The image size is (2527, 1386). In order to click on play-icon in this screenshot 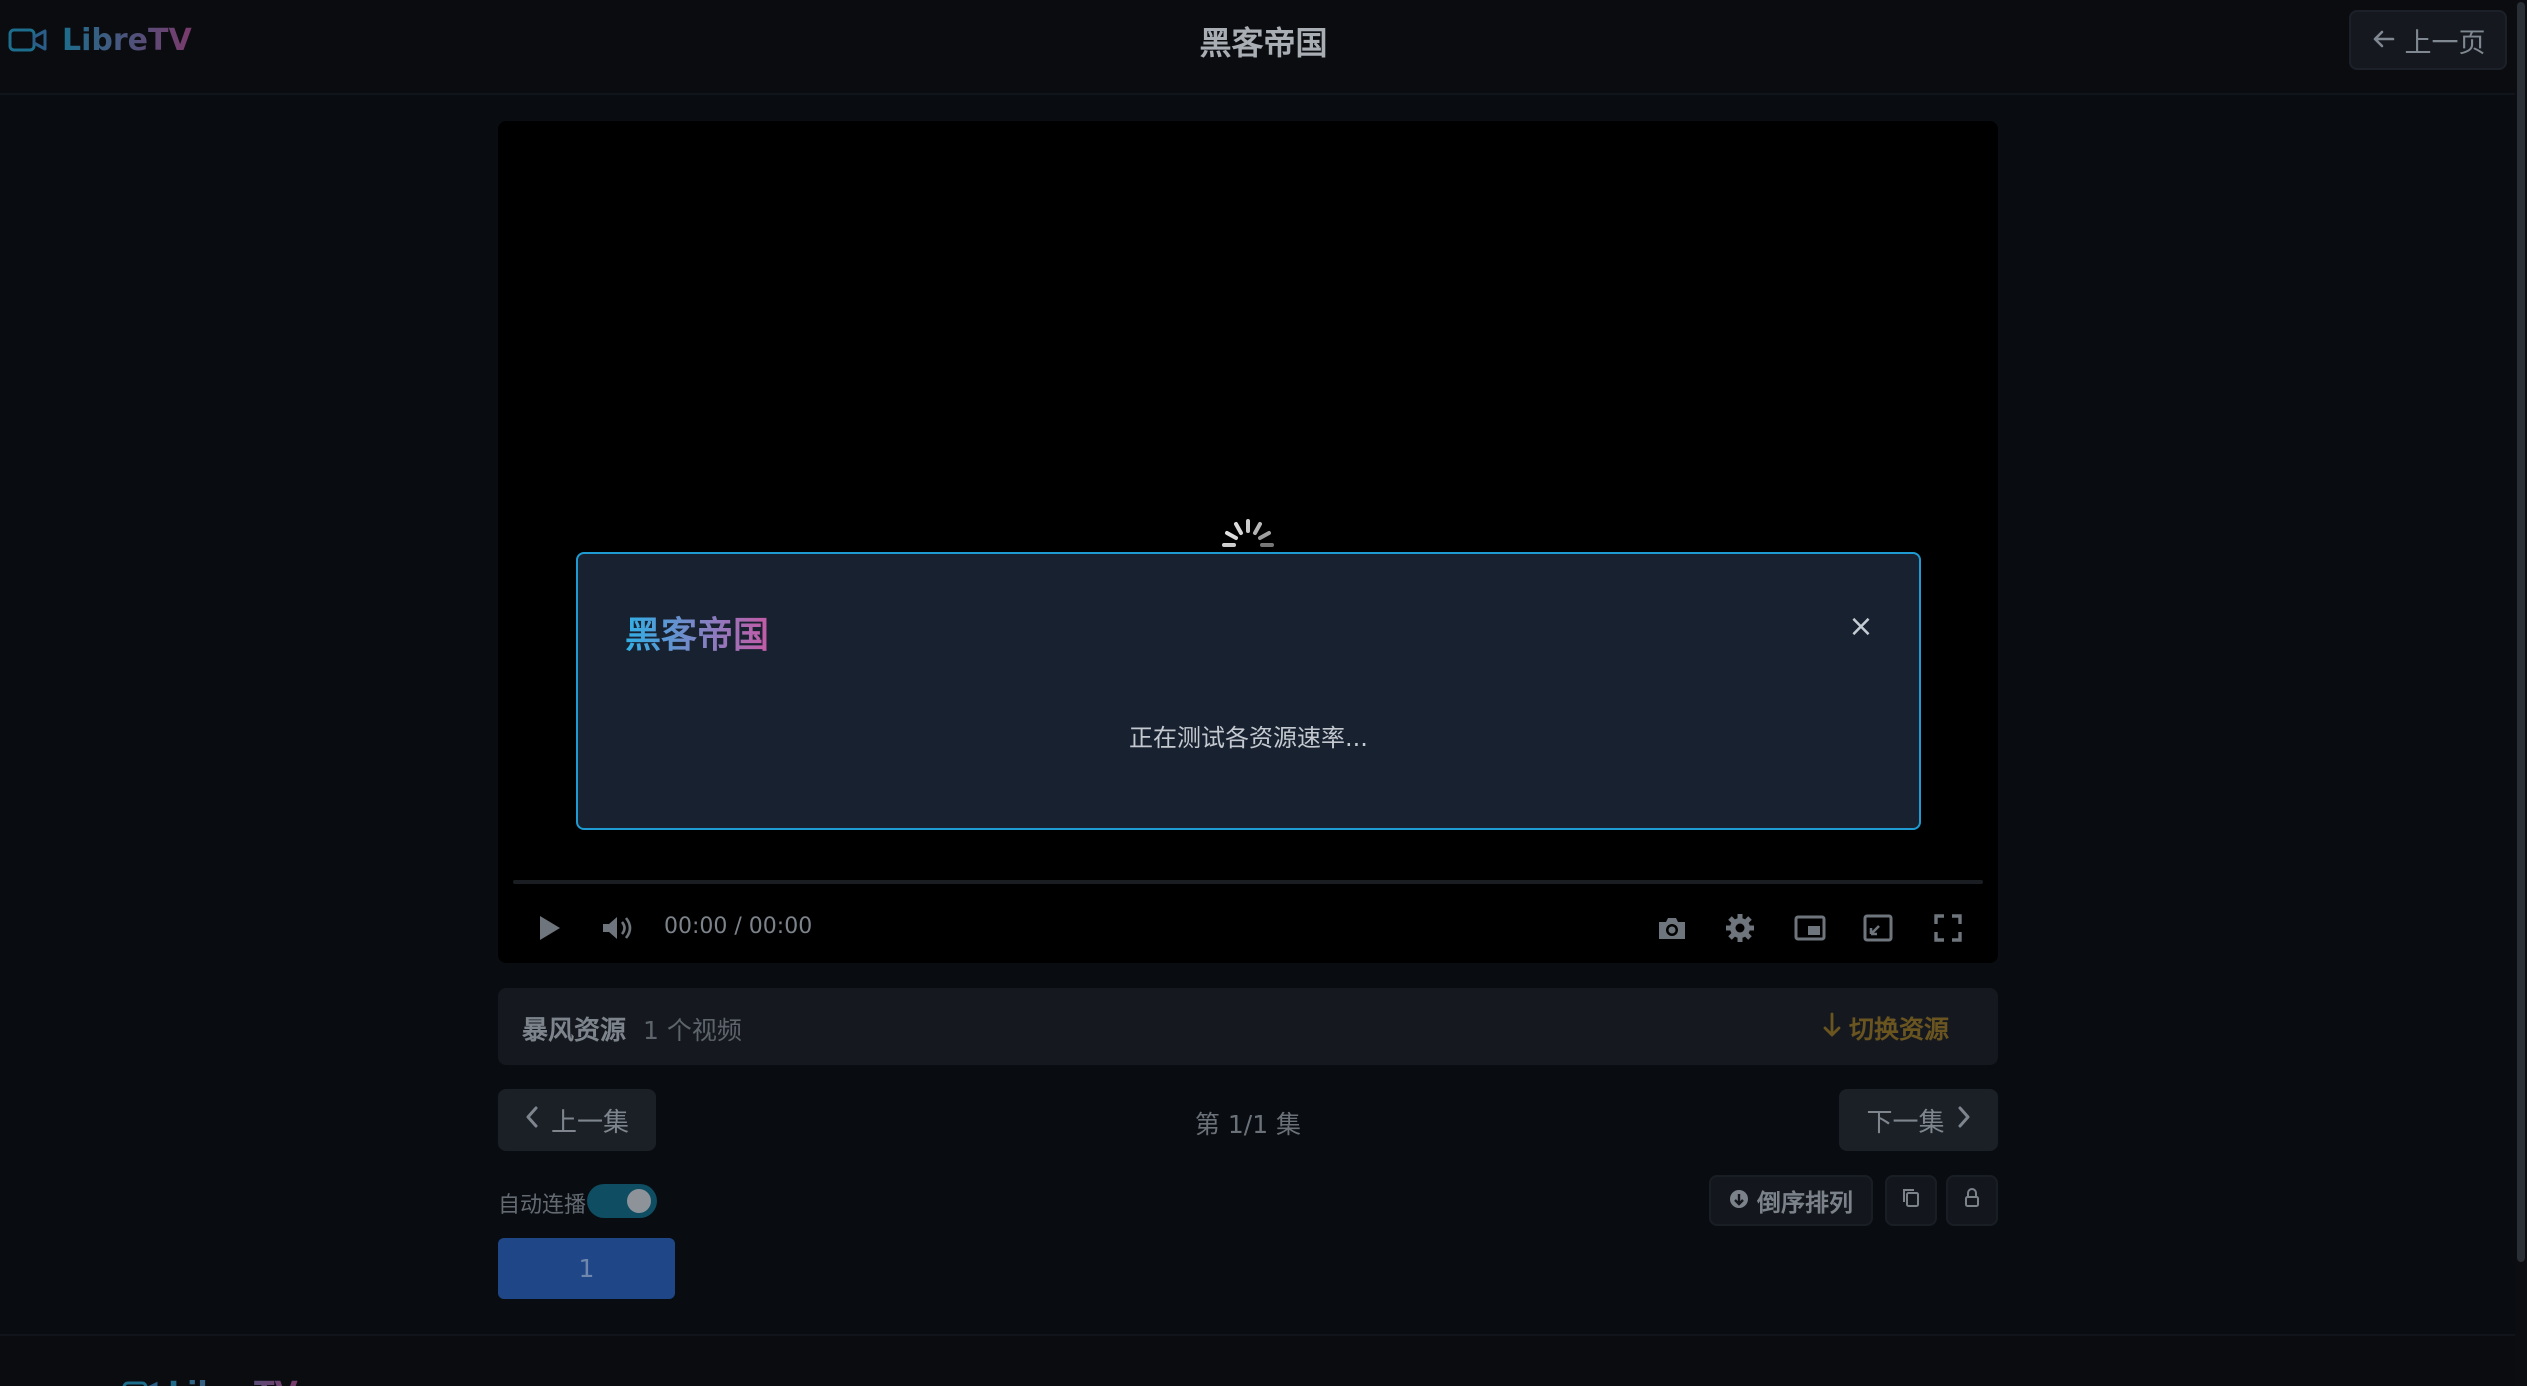, I will do `click(549, 928)`.